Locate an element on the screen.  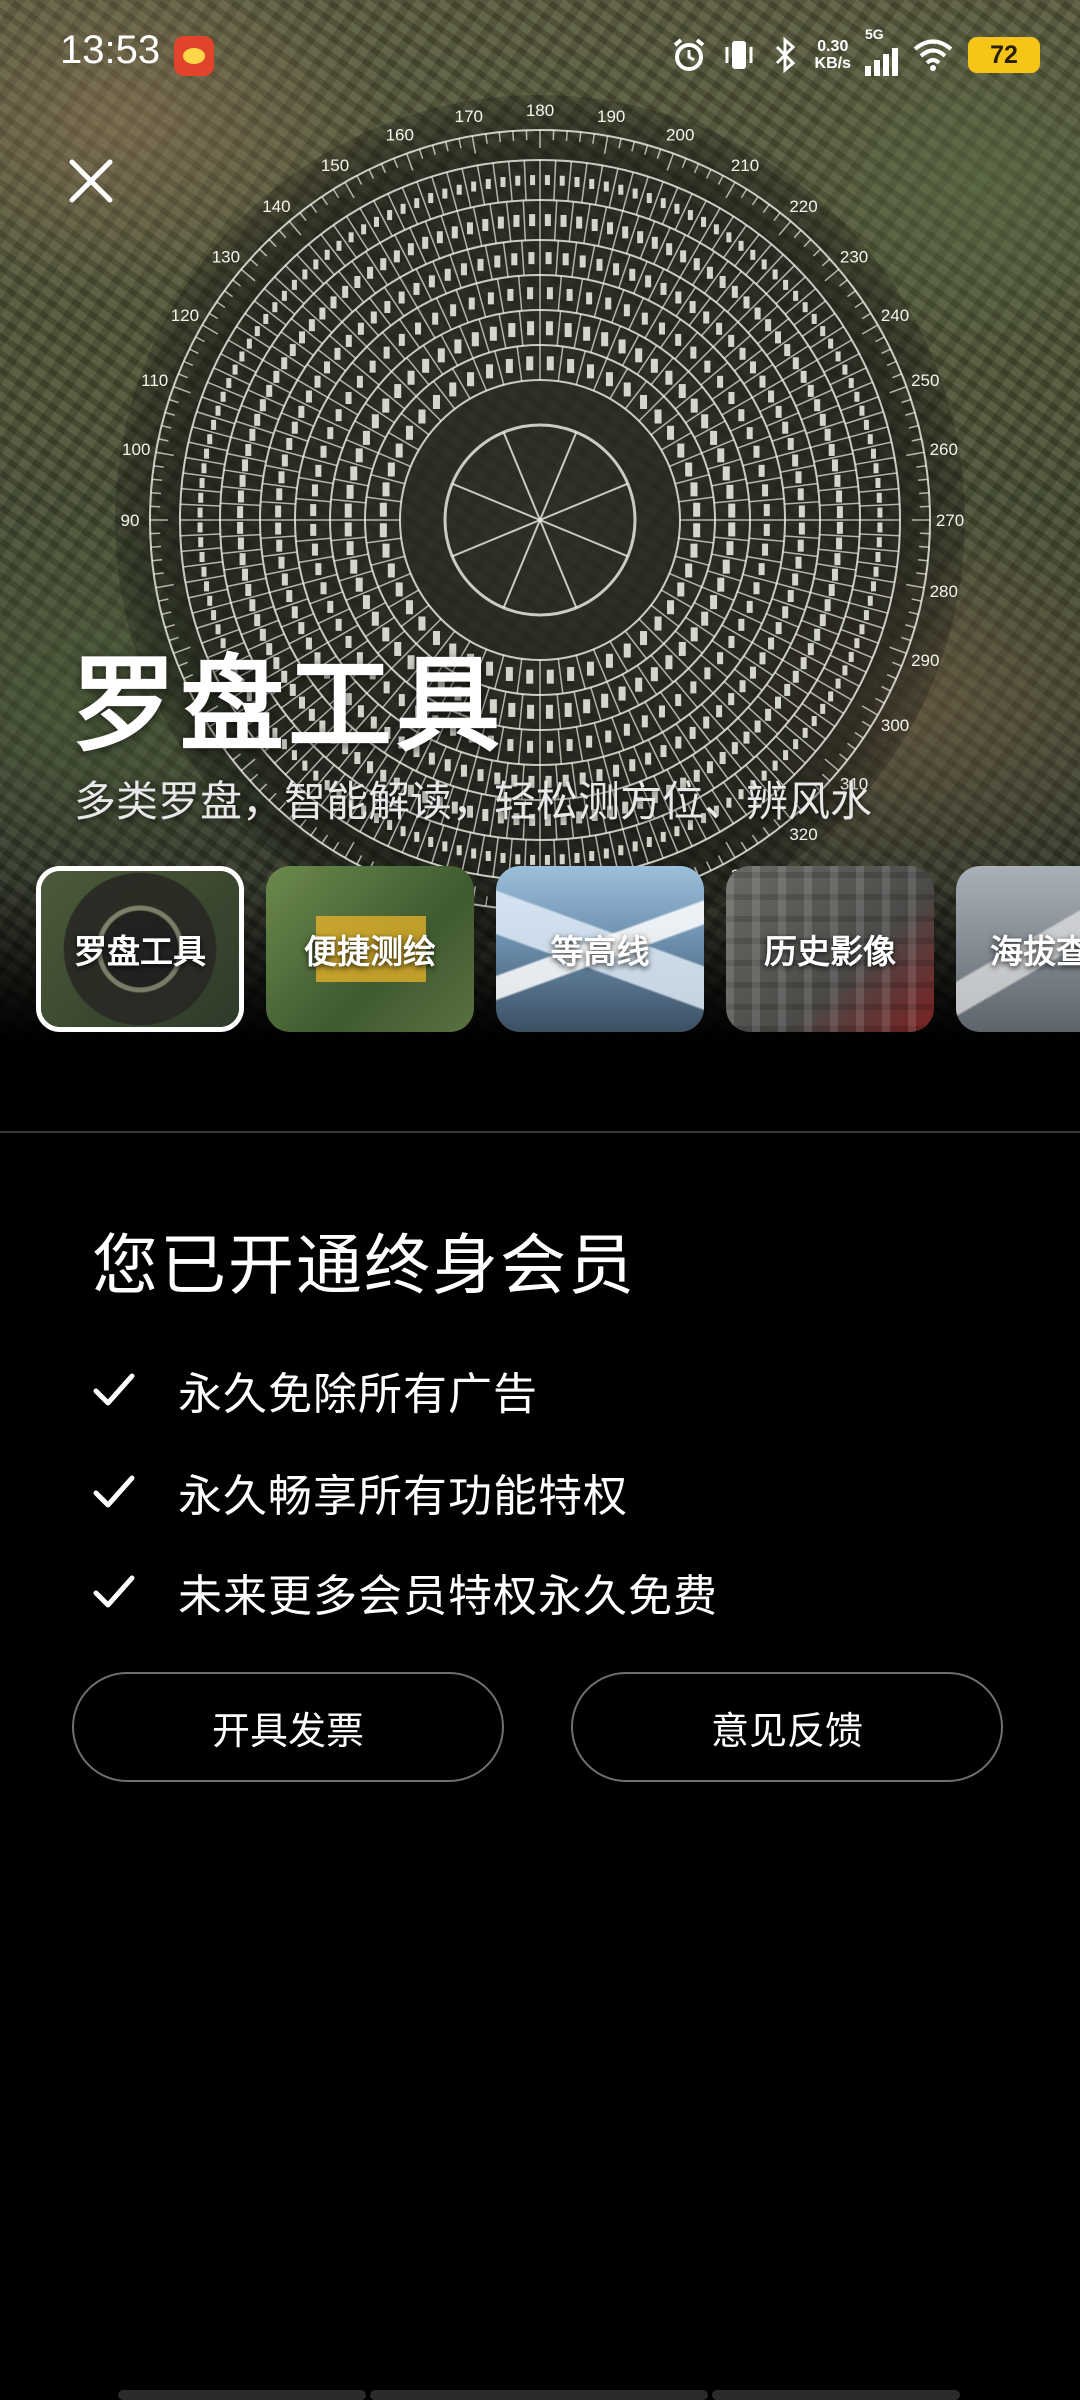
benefit-item: 未来更多会员特权永久免费 is located at coordinates (405, 1592).